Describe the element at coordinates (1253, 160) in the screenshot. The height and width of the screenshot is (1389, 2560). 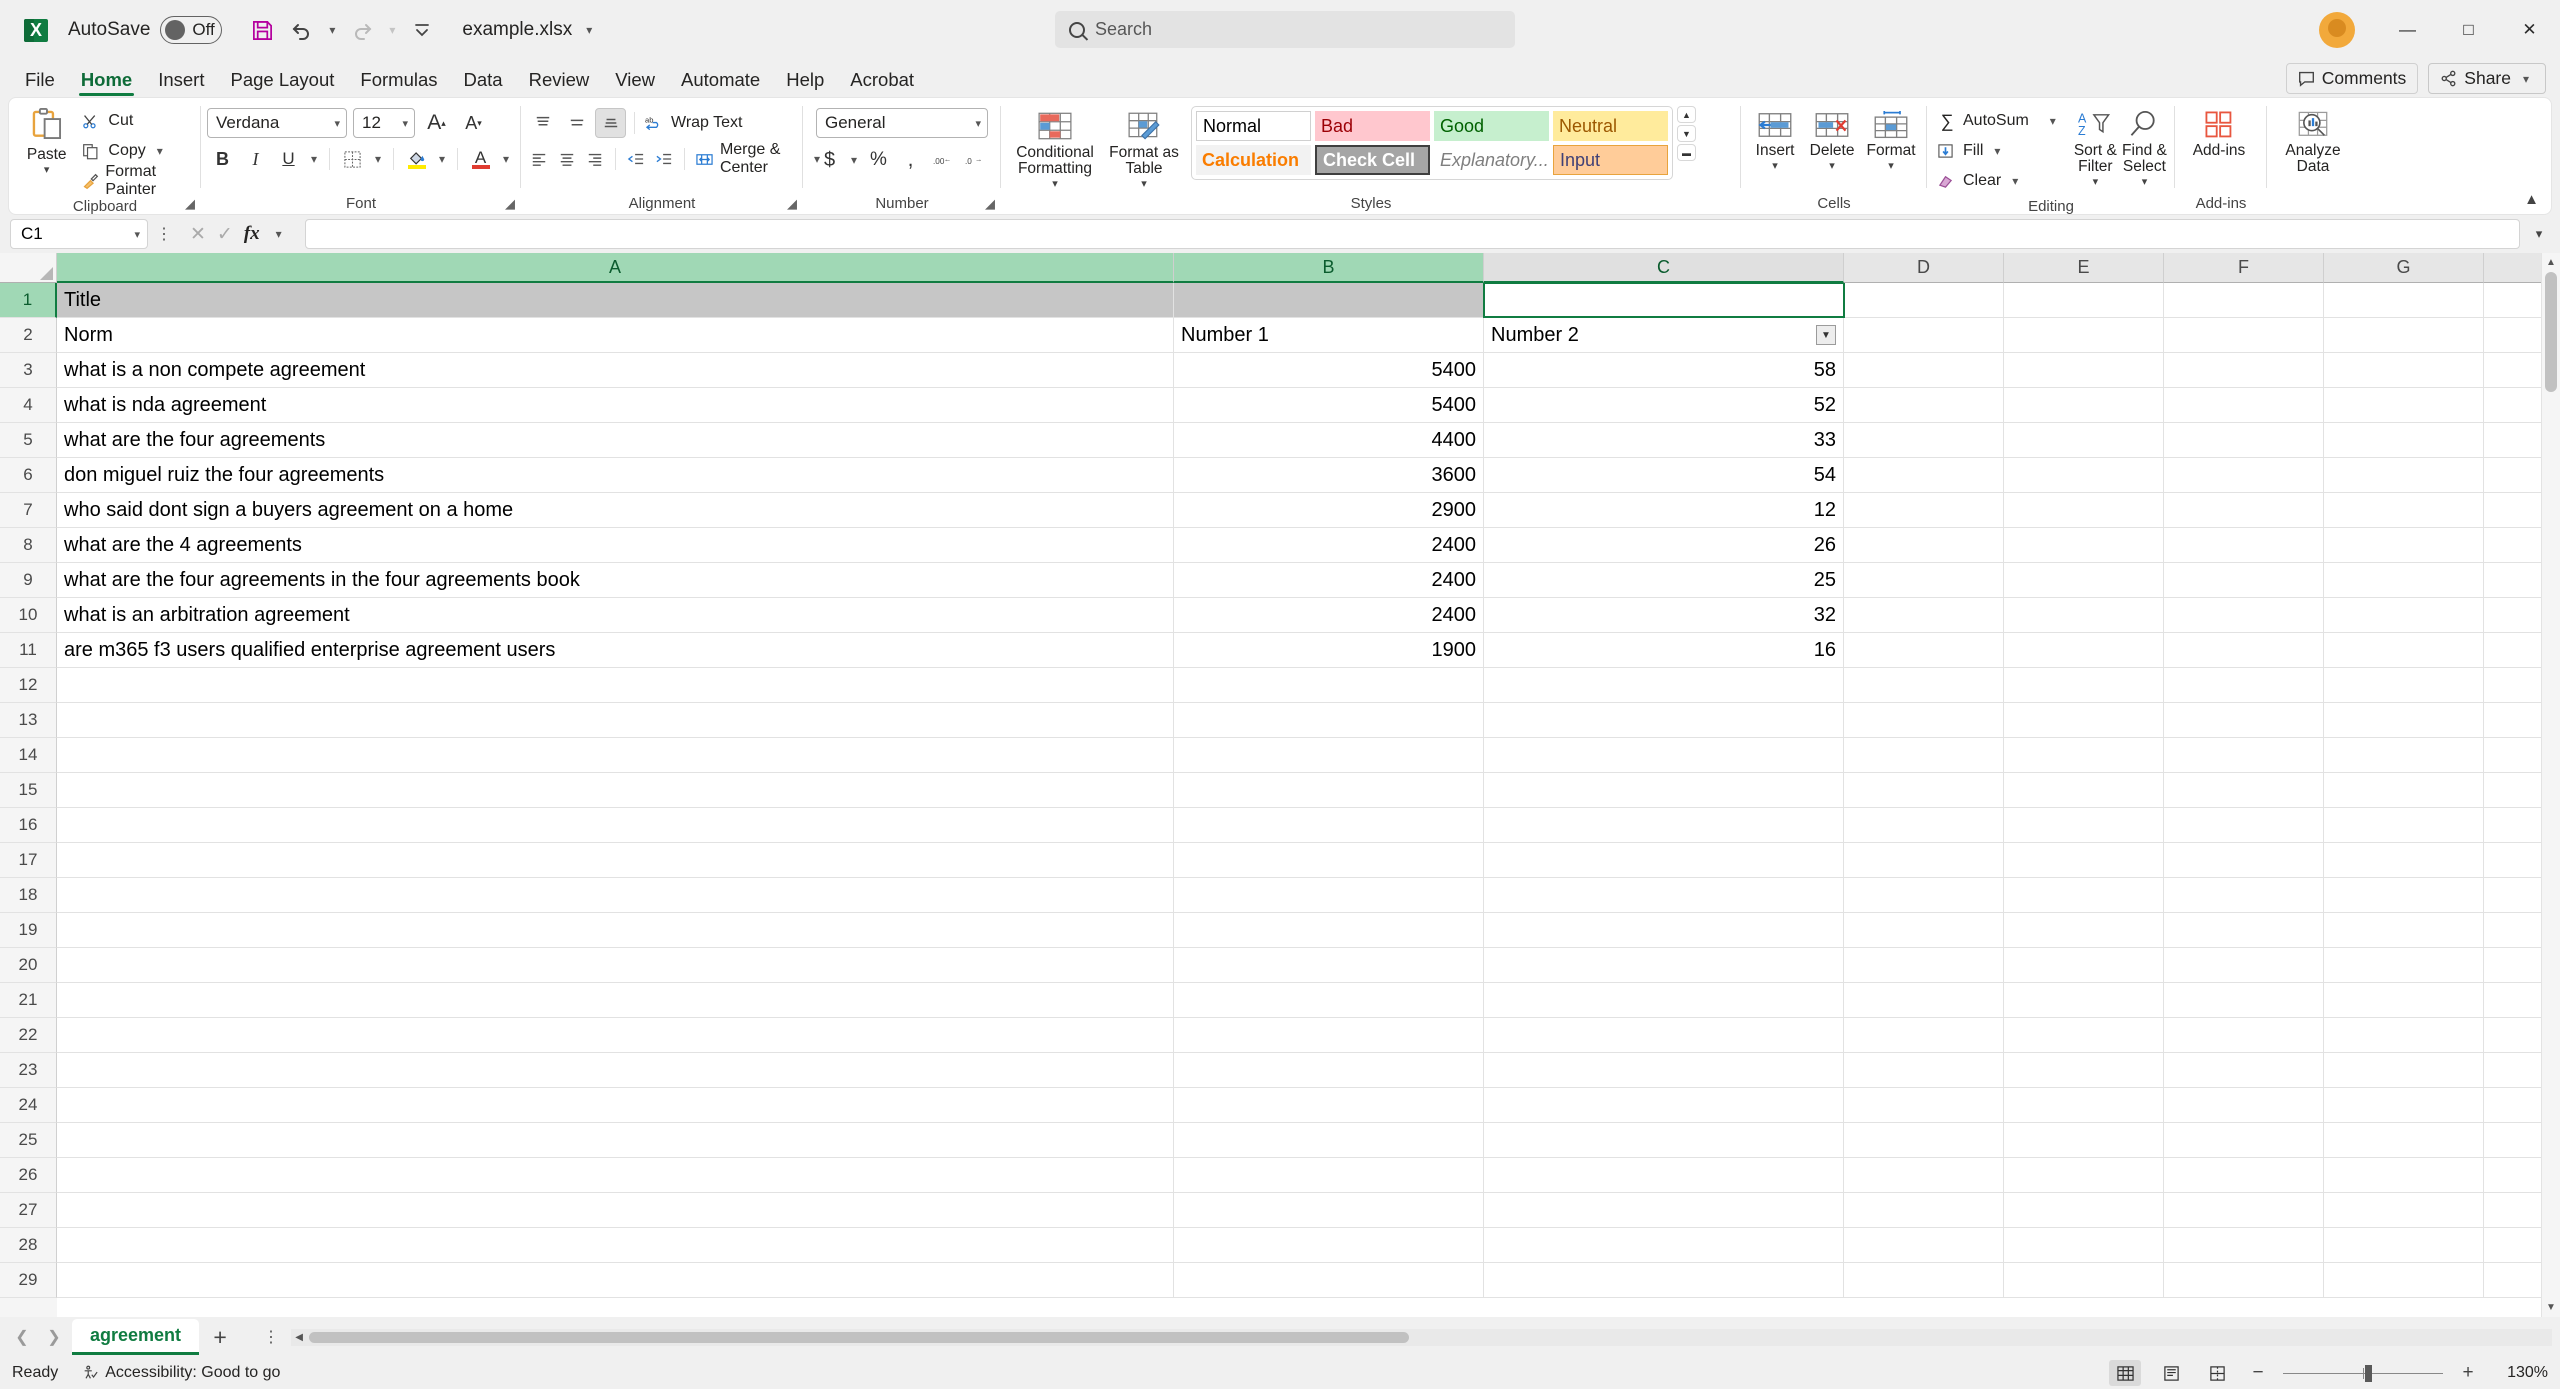
I see `style-calculation: Calculation` at that location.